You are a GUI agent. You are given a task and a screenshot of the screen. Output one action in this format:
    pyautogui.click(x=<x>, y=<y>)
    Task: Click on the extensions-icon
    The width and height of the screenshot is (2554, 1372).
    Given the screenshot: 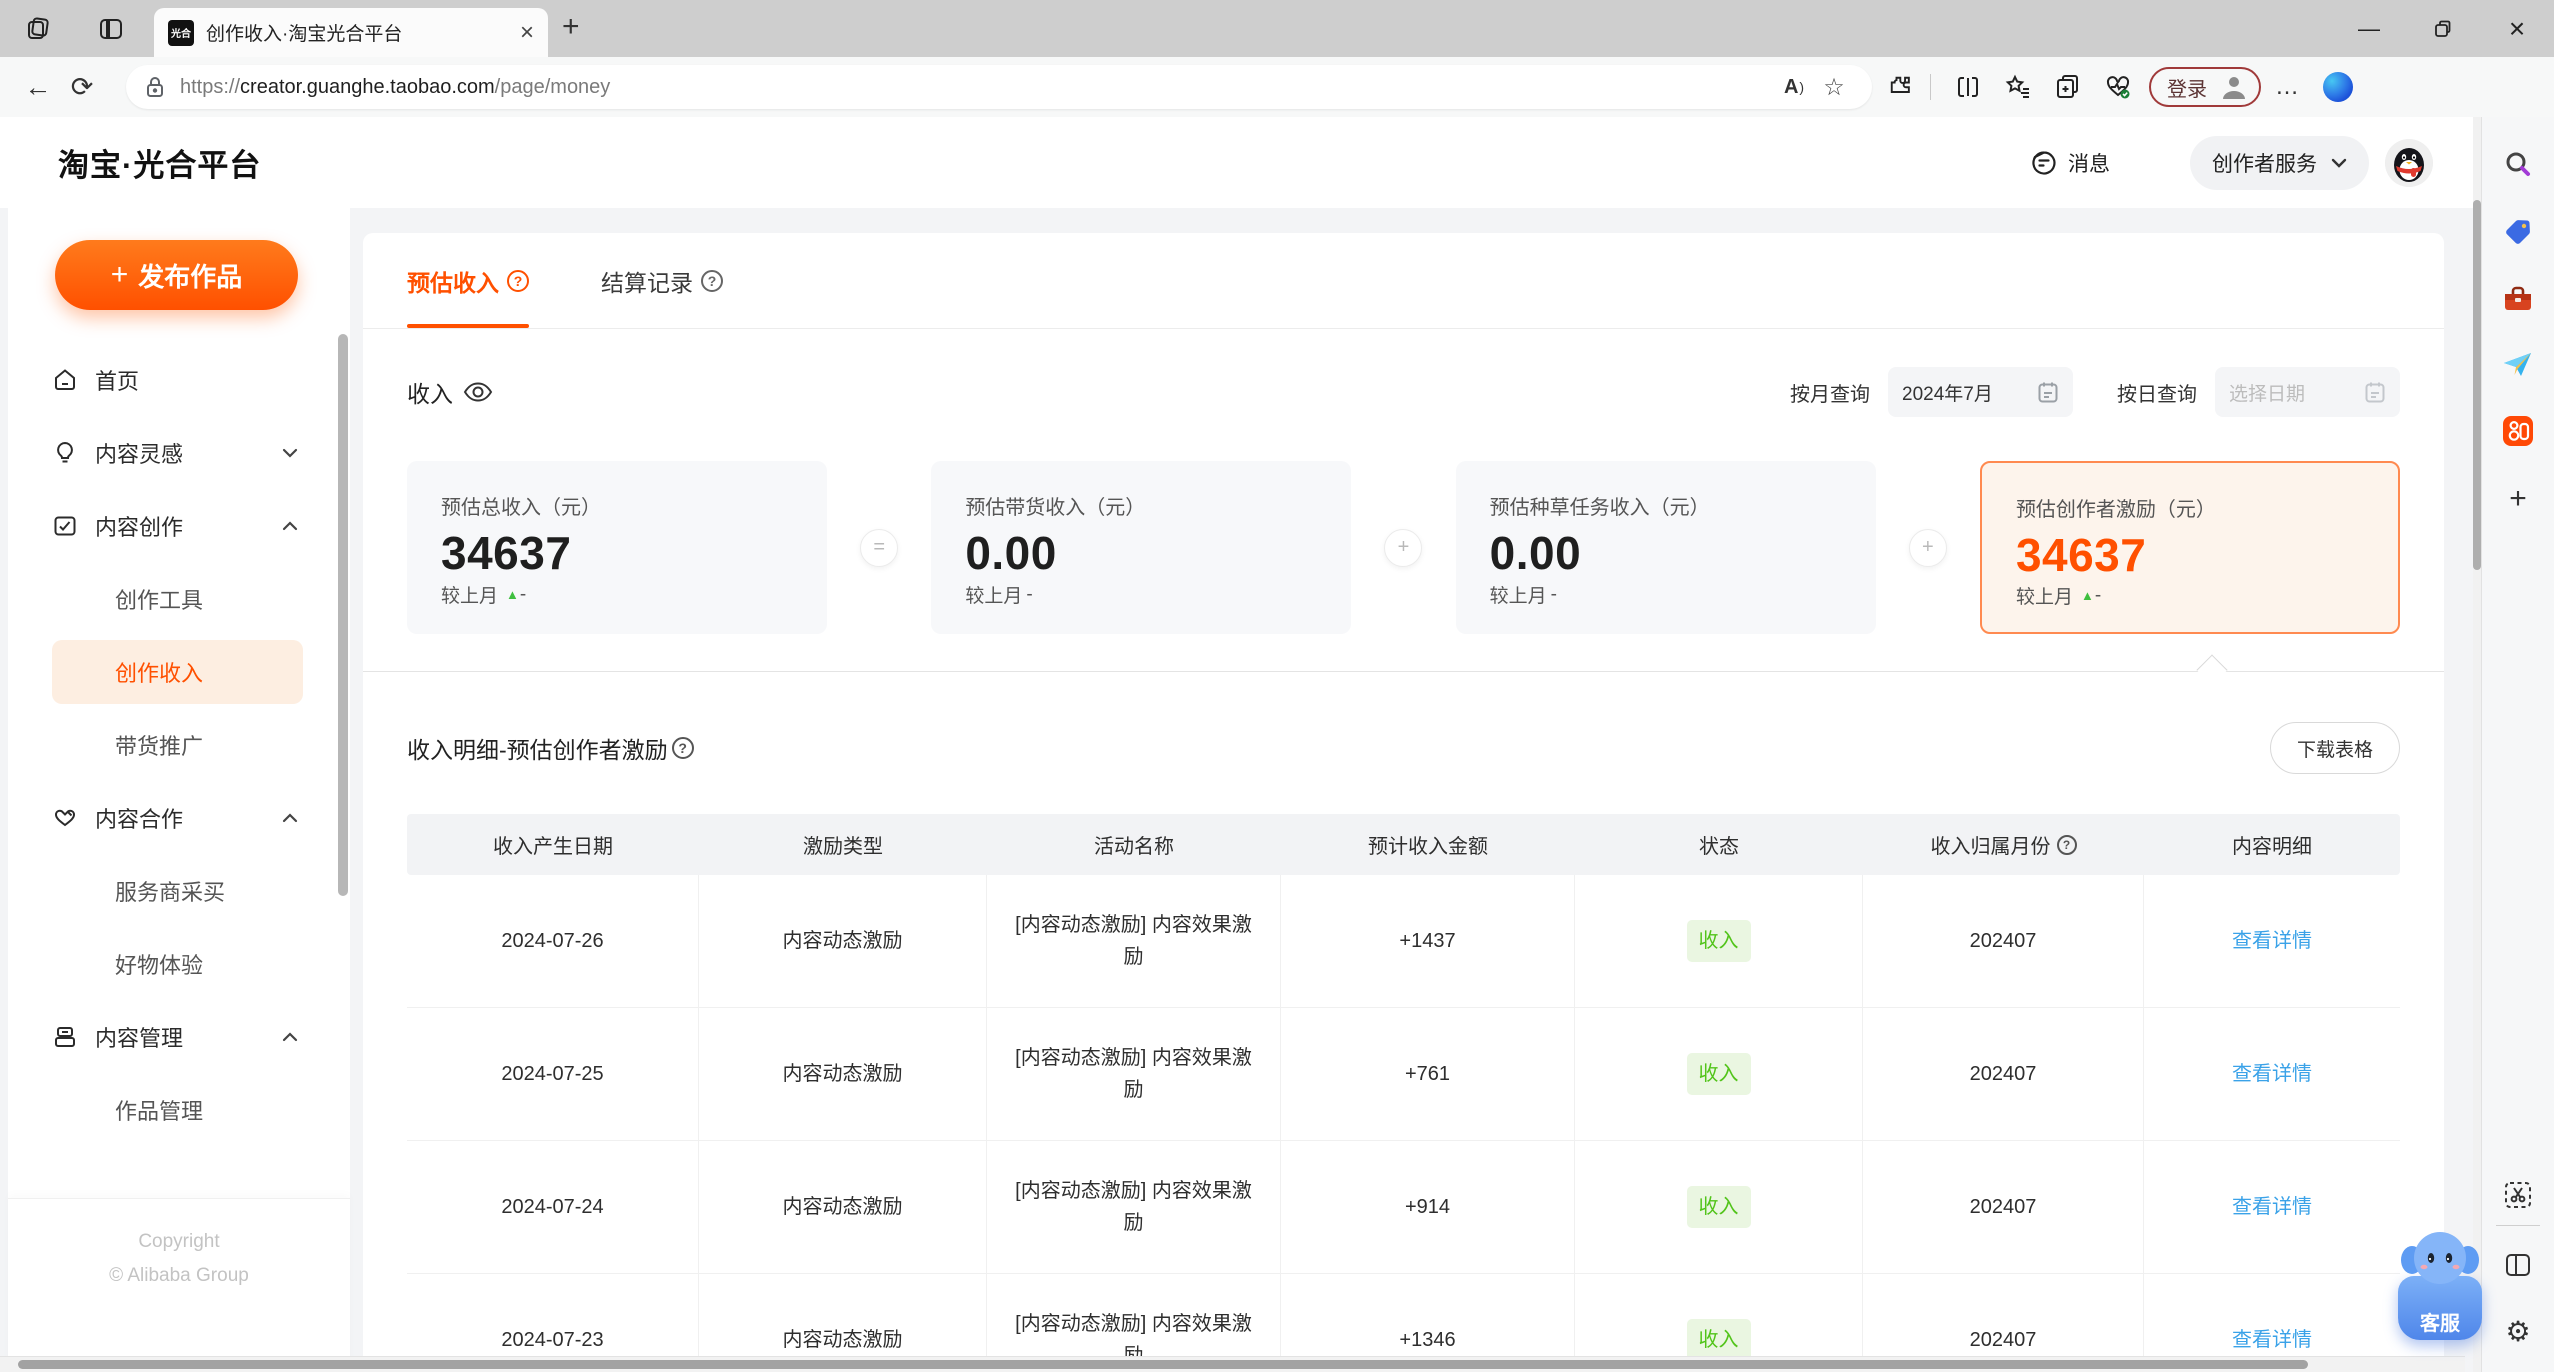 What is the action you would take?
    pyautogui.click(x=1901, y=87)
    